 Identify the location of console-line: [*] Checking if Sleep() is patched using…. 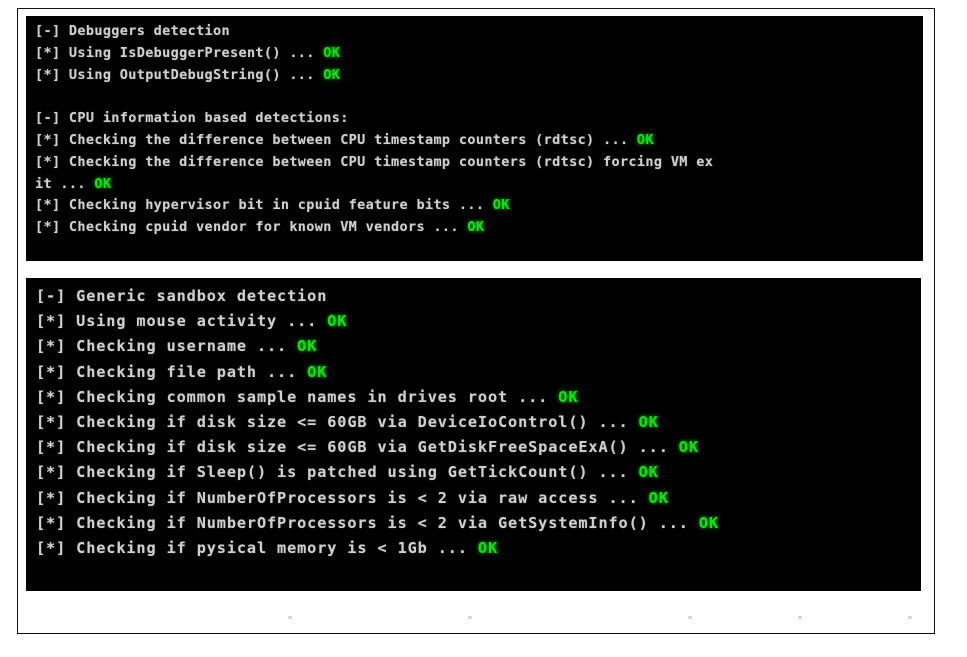
(473, 472).